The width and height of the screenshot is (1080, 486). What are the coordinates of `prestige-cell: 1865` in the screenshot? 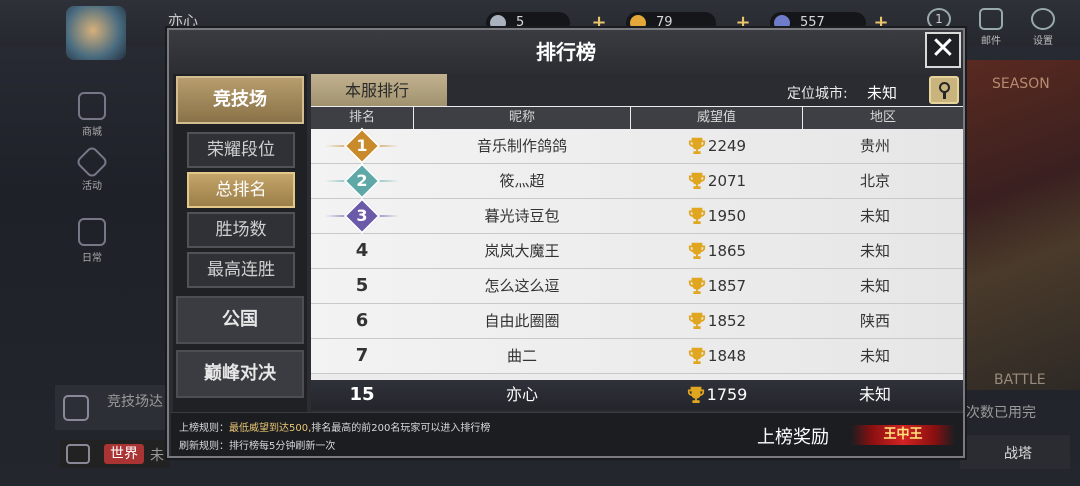 It's located at (717, 251).